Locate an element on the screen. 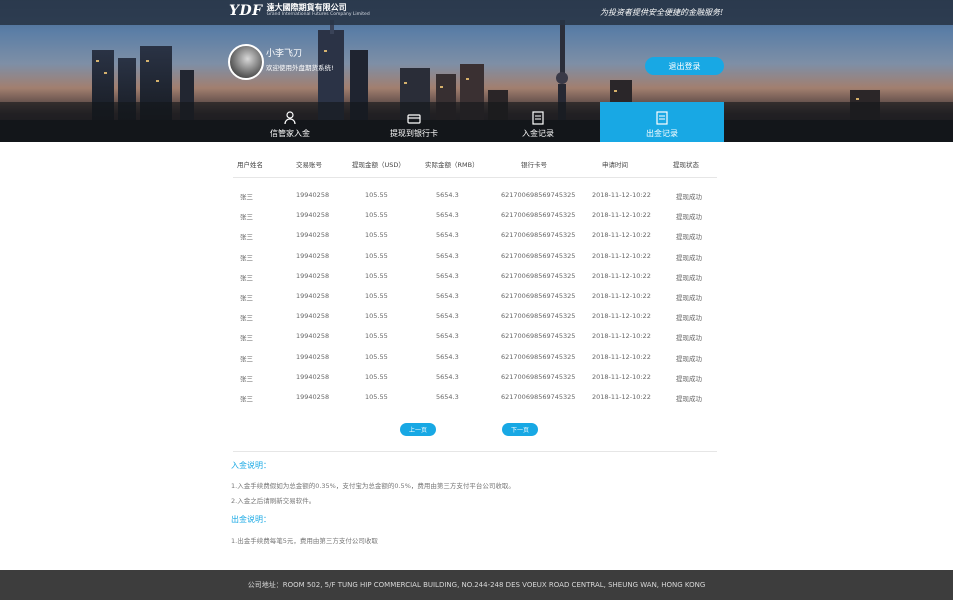 The height and width of the screenshot is (600, 953). tab-label: 出金记录 is located at coordinates (662, 133).